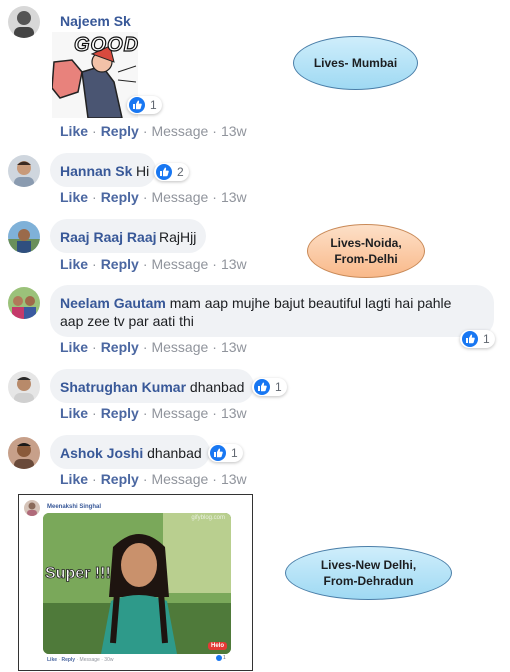 The height and width of the screenshot is (672, 510). I want to click on comment-bubble: Raaj Raaj Raaj RajHjj, so click(128, 236).